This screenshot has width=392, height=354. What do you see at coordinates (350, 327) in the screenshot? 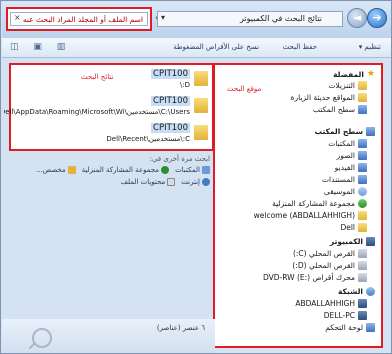
I see `nav-item-control-panel: لوحة التحكم` at bounding box center [350, 327].